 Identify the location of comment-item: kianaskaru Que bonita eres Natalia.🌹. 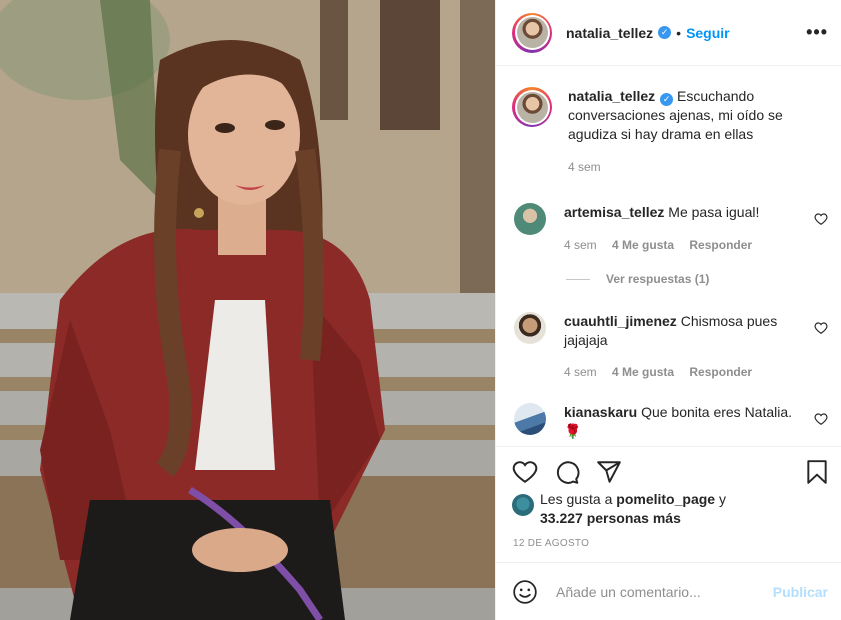
(674, 422).